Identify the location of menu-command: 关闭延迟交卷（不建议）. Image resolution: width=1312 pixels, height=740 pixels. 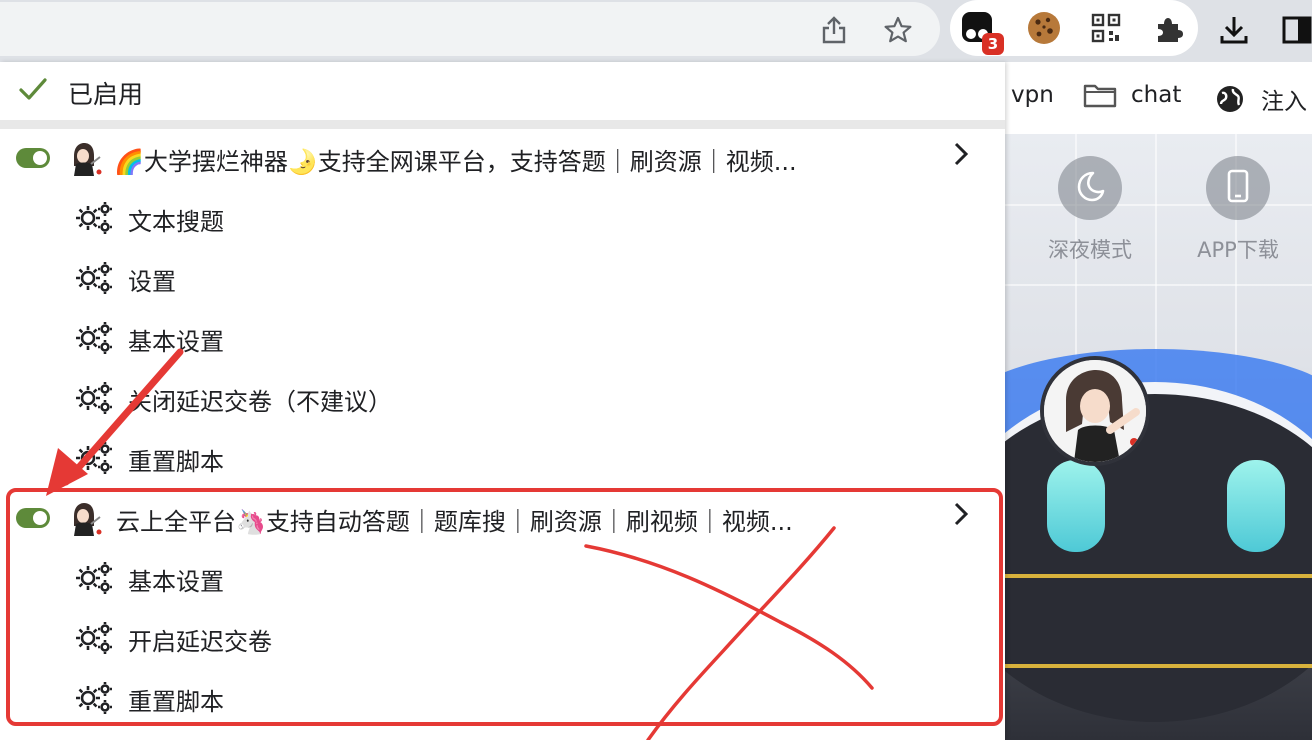
(502, 398).